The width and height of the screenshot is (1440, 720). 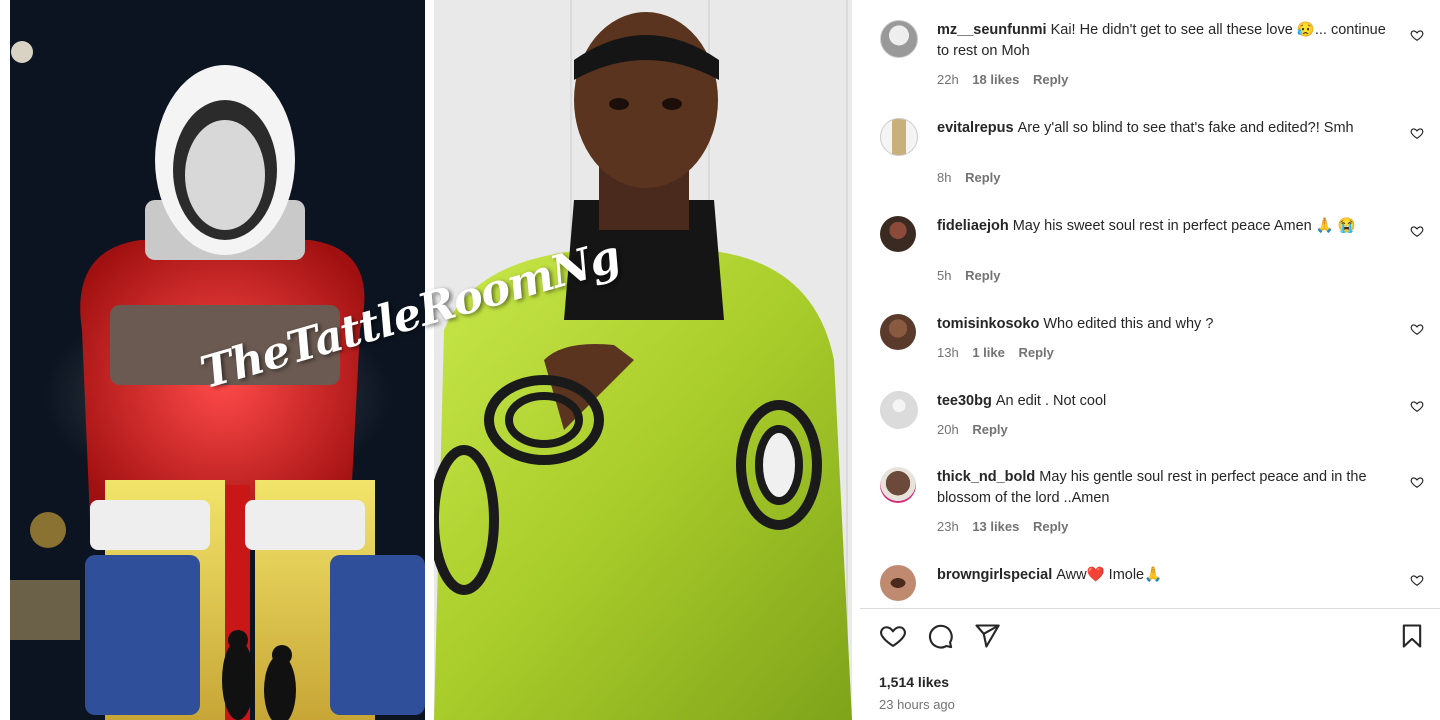 I want to click on comment-time: 20h, so click(x=948, y=429).